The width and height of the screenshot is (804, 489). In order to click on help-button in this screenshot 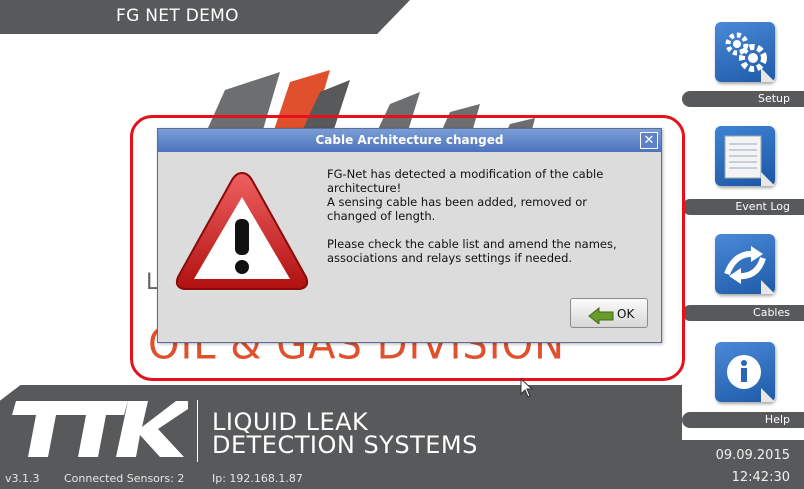, I will do `click(745, 372)`.